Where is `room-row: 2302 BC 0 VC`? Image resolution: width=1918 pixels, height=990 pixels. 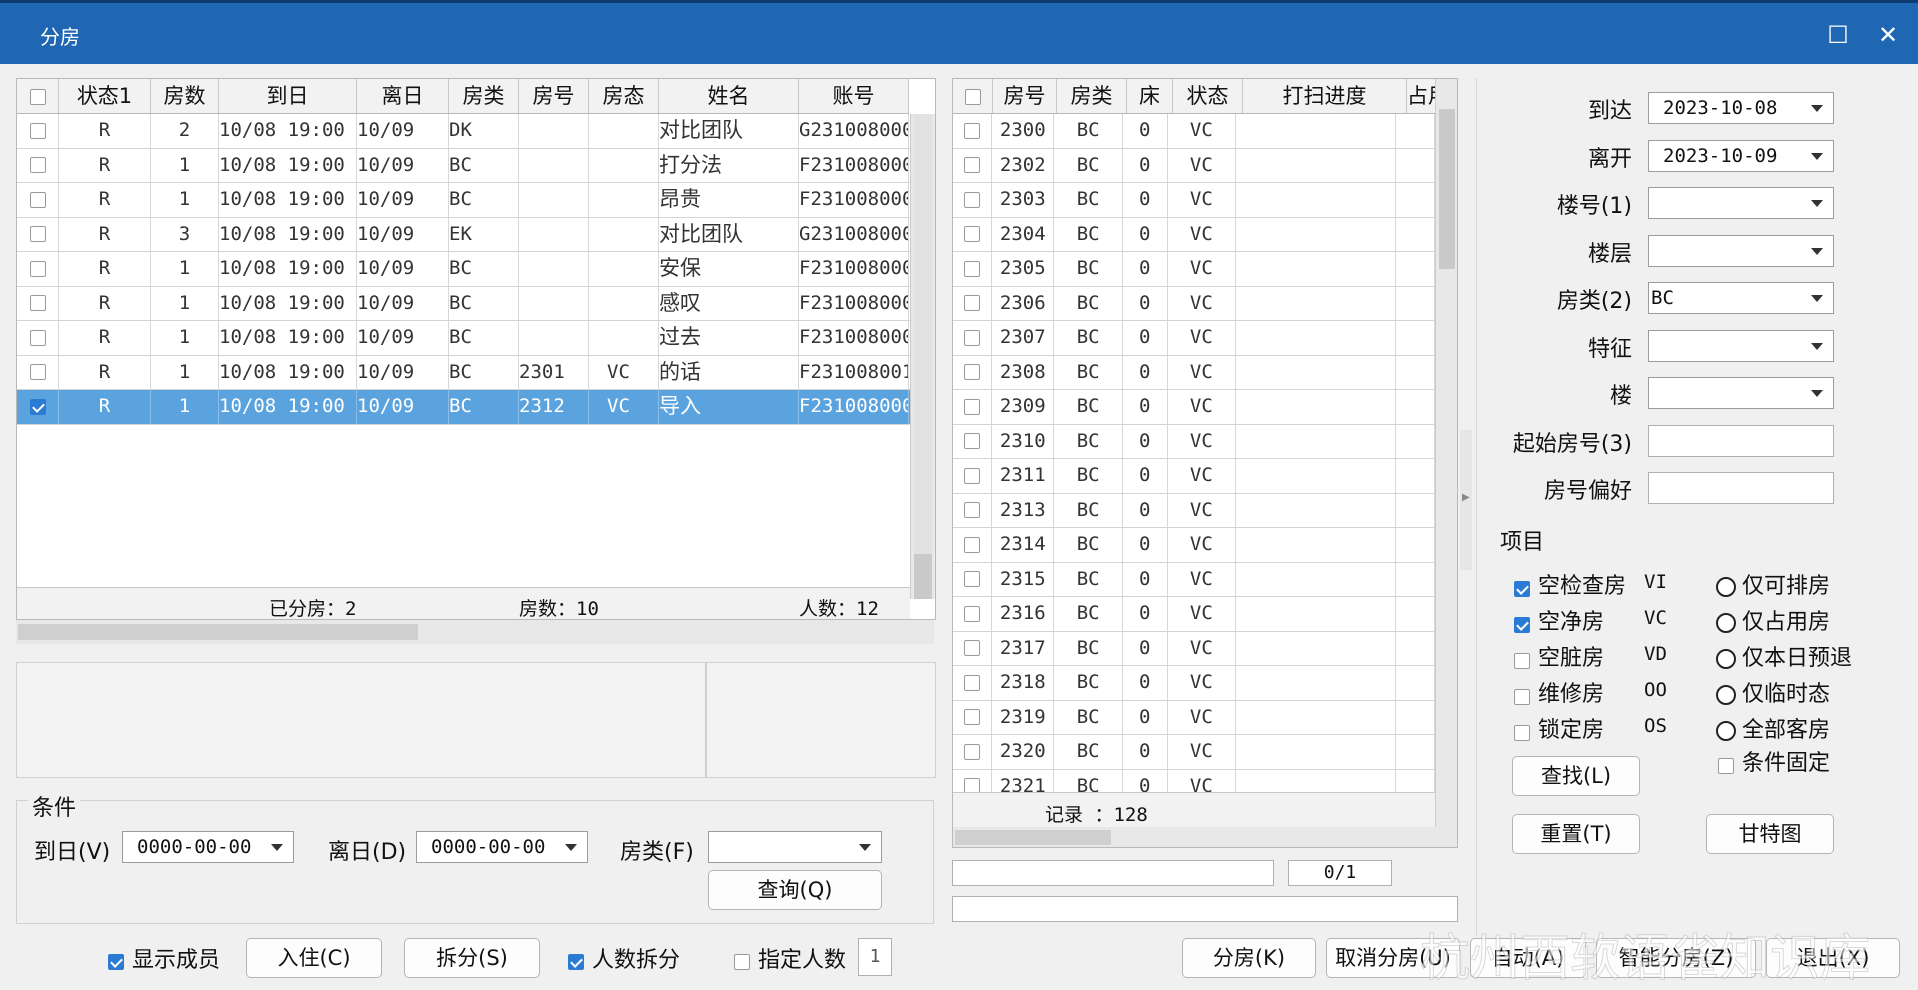
room-row: 2302 BC 0 VC is located at coordinates (1194, 165).